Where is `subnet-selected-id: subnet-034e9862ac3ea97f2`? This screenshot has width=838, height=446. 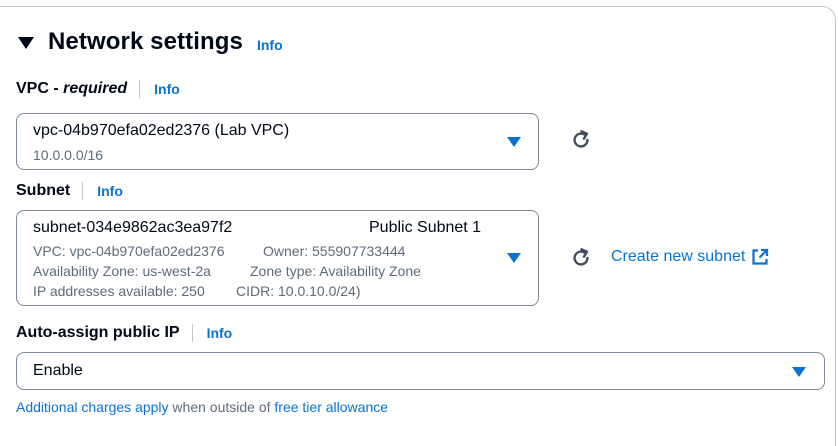 subnet-selected-id: subnet-034e9862ac3ea97f2 is located at coordinates (133, 227).